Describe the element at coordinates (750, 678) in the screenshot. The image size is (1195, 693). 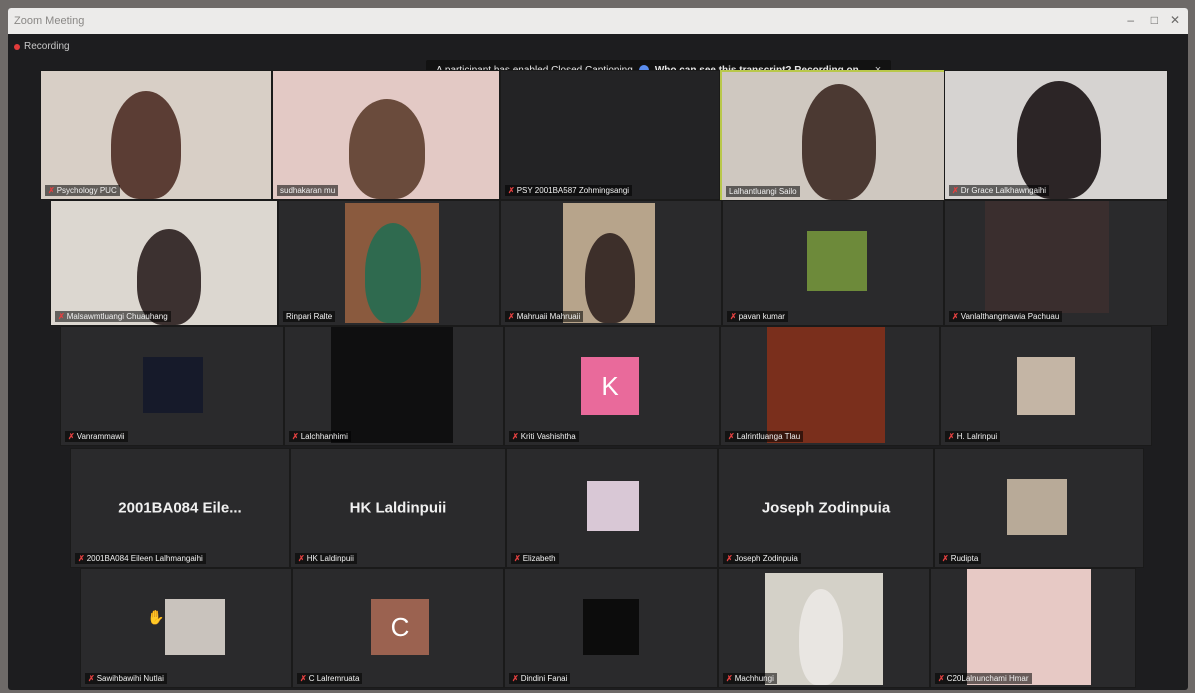
I see `participant-name: ✗ Machhungi` at that location.